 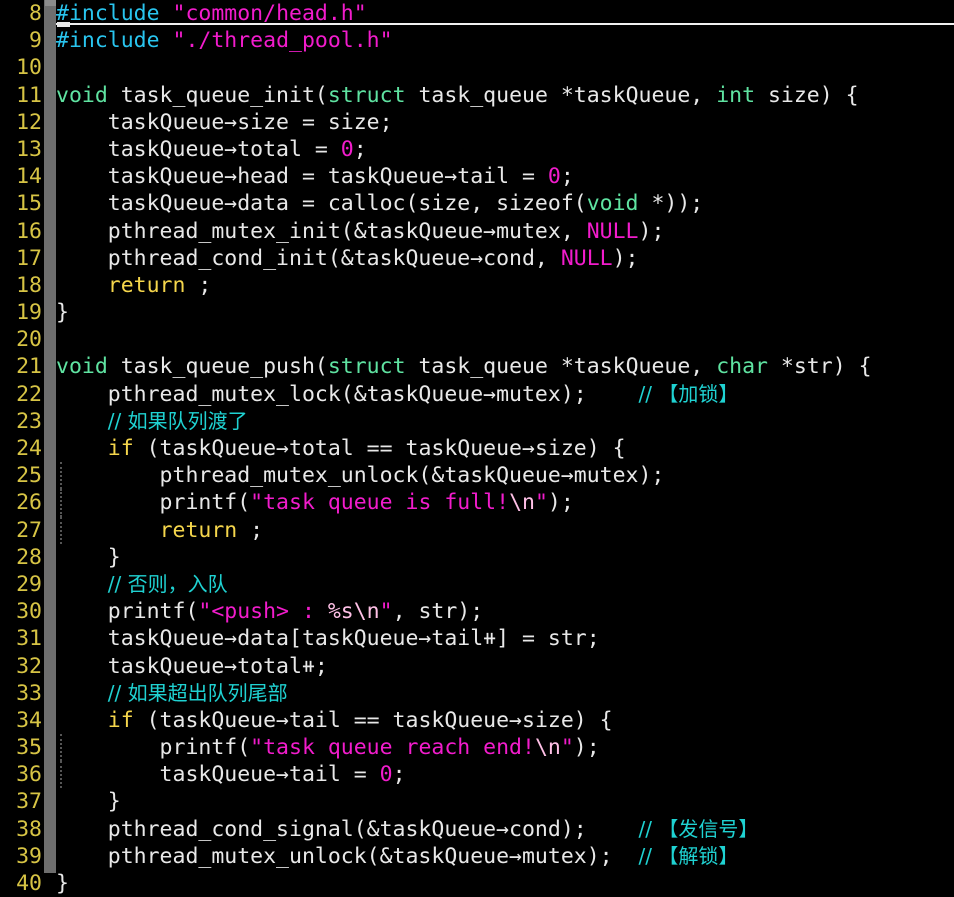 I want to click on token-esc: \n, so click(x=366, y=612).